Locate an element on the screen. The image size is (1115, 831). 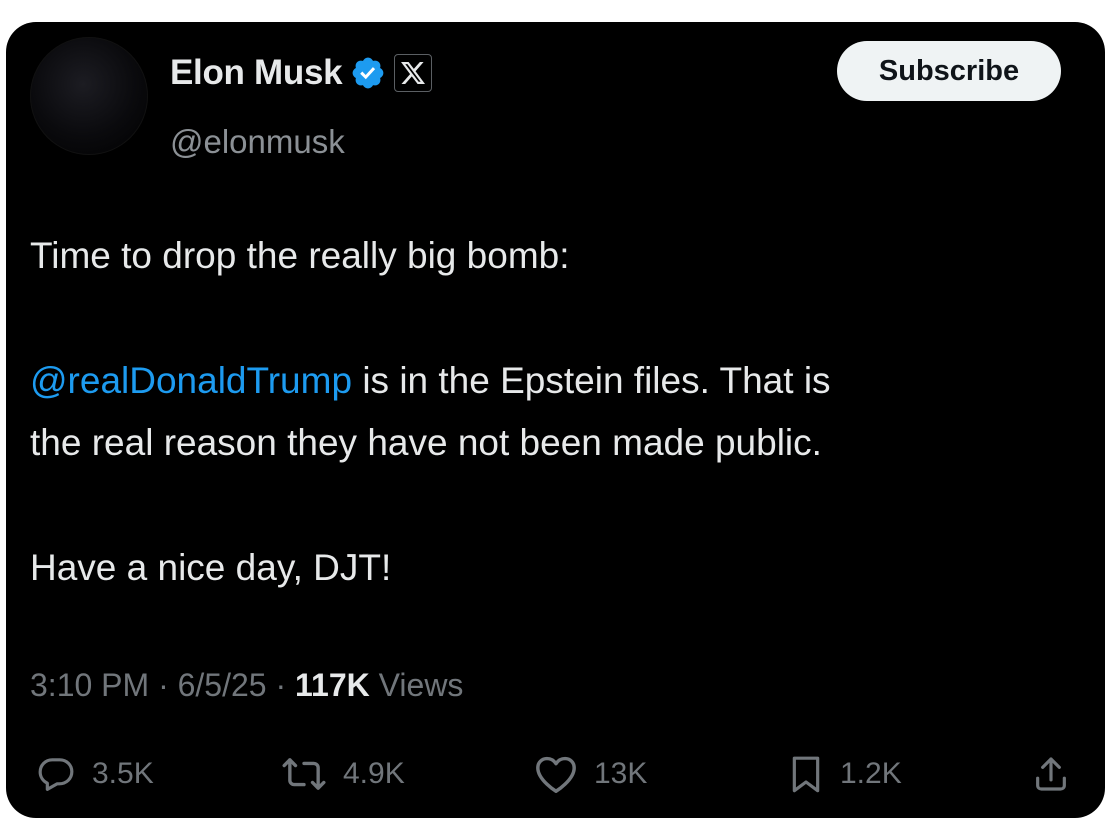
page-top-edge is located at coordinates (557, 11).